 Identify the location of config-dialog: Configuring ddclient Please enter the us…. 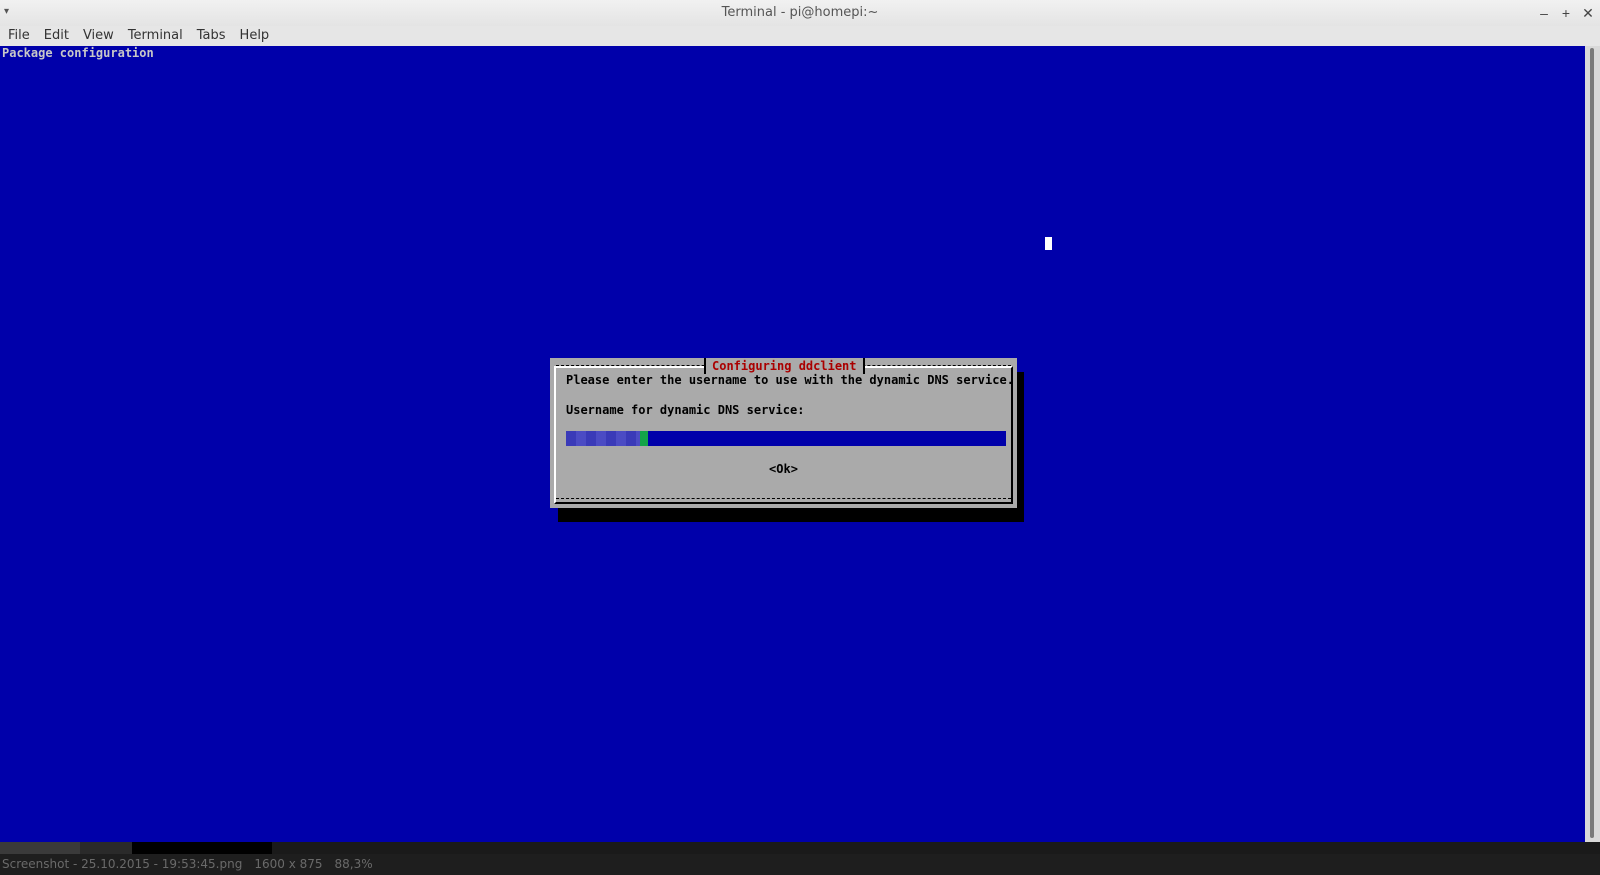
(783, 433).